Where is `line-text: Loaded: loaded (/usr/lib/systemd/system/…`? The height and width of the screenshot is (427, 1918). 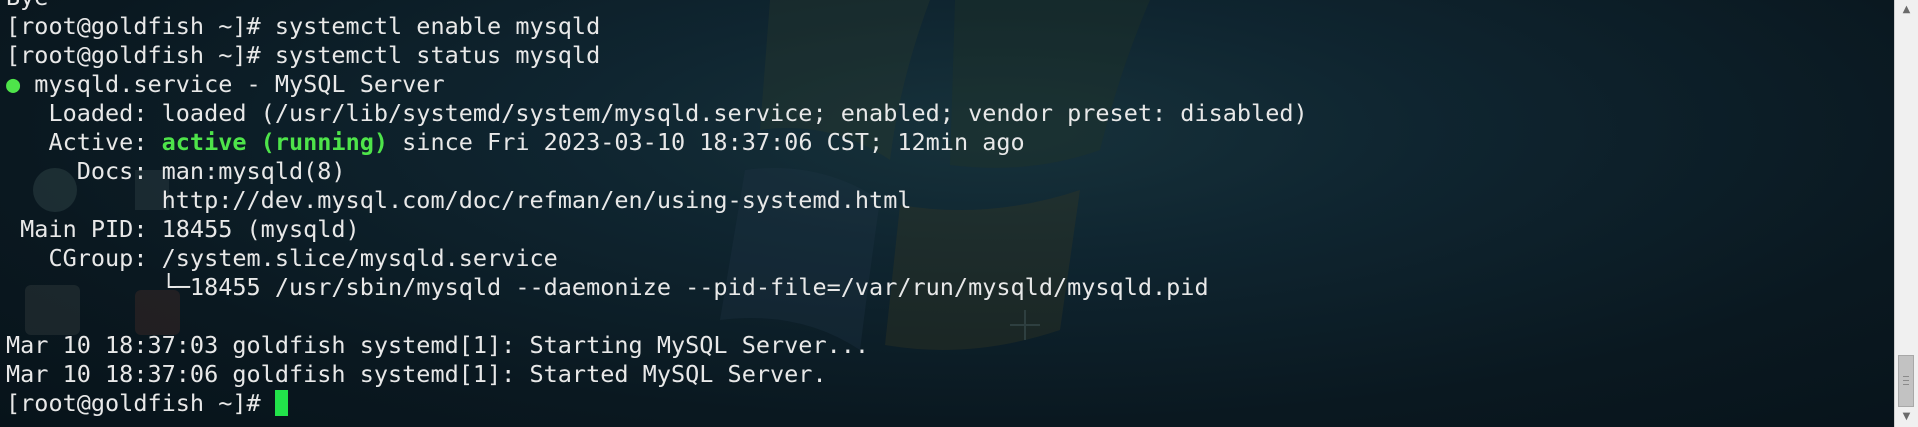
line-text: Loaded: loaded (/usr/lib/systemd/system/… is located at coordinates (657, 113).